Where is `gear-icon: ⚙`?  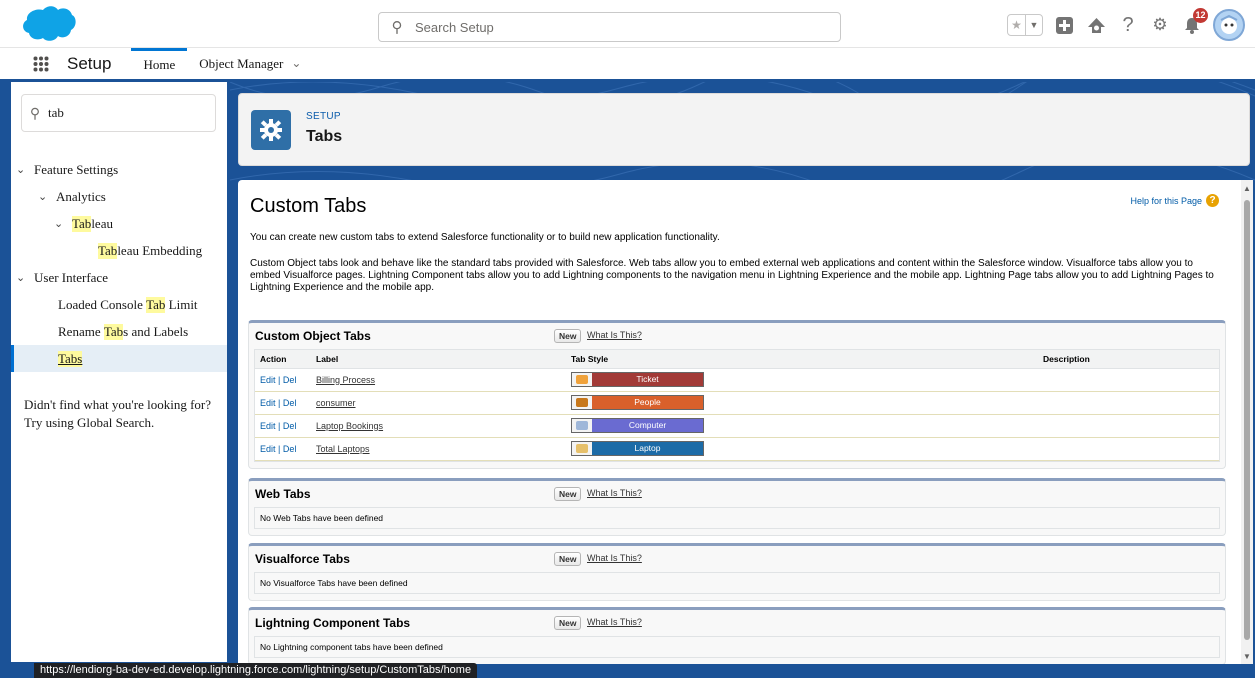 gear-icon: ⚙ is located at coordinates (1160, 25).